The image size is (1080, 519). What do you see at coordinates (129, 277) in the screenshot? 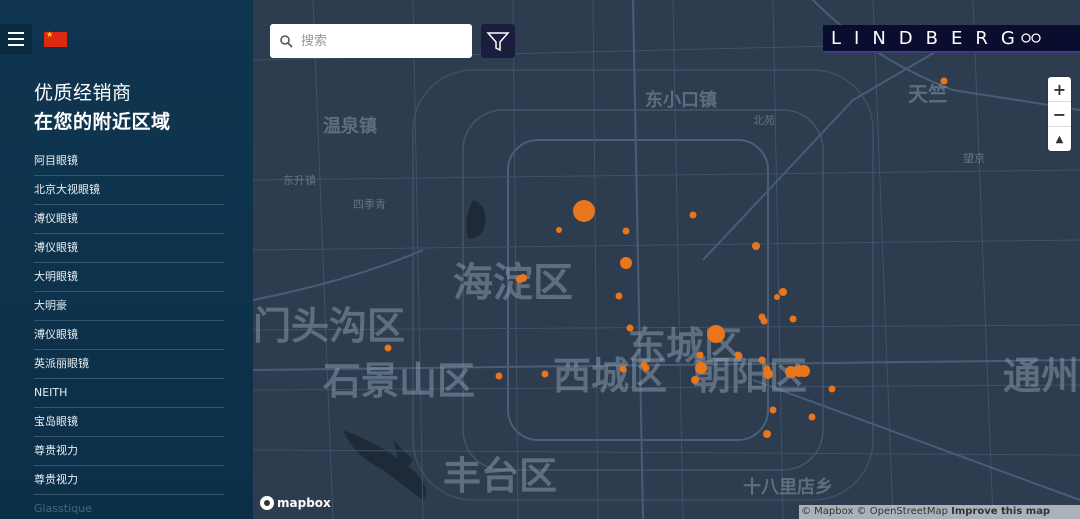
I see `dealer-list-item: 大明眼镜` at bounding box center [129, 277].